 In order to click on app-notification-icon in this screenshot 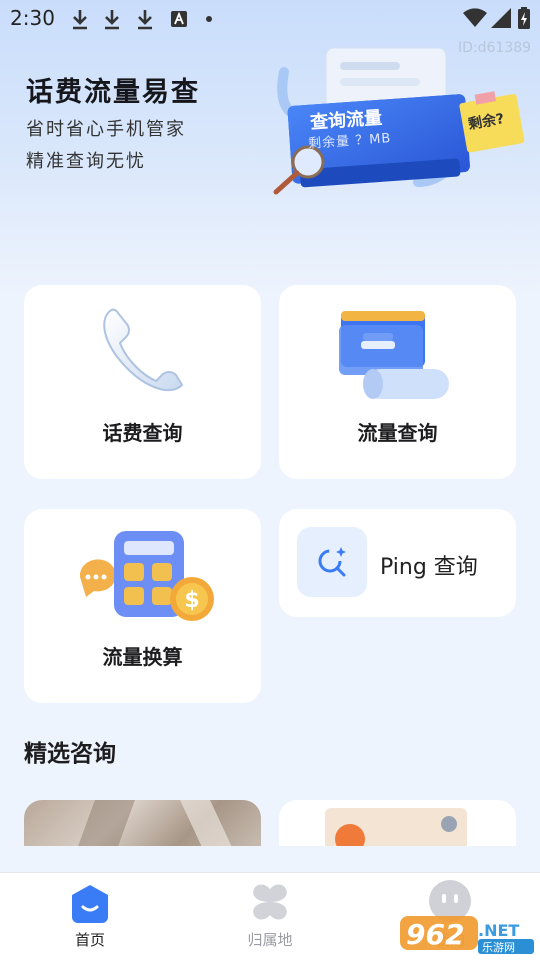, I will do `click(179, 19)`.